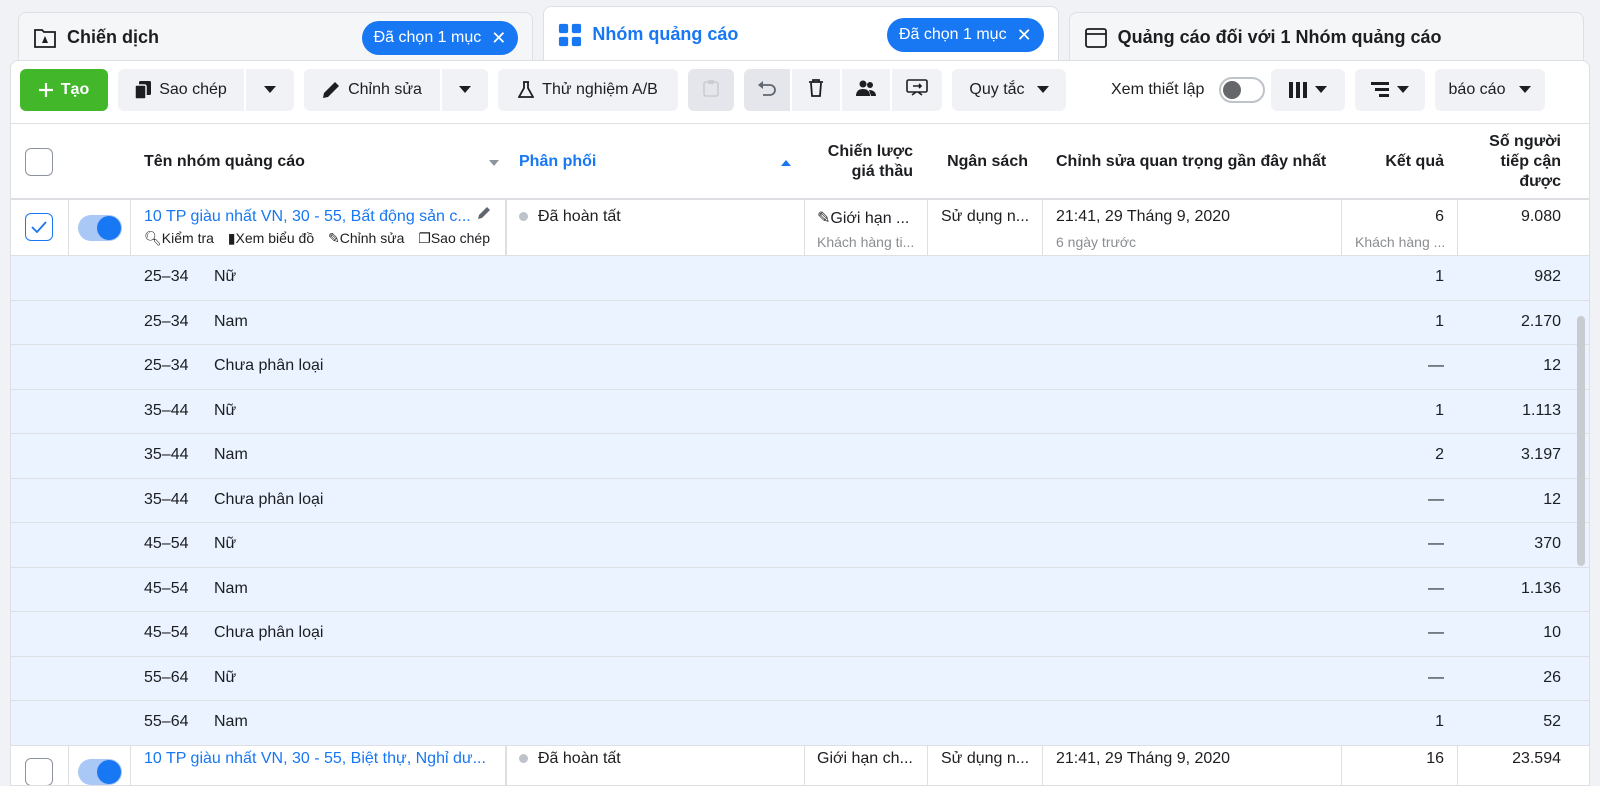 This screenshot has height=786, width=1600. I want to click on tab-adsets-label: Nhóm quảng cáo, so click(665, 34).